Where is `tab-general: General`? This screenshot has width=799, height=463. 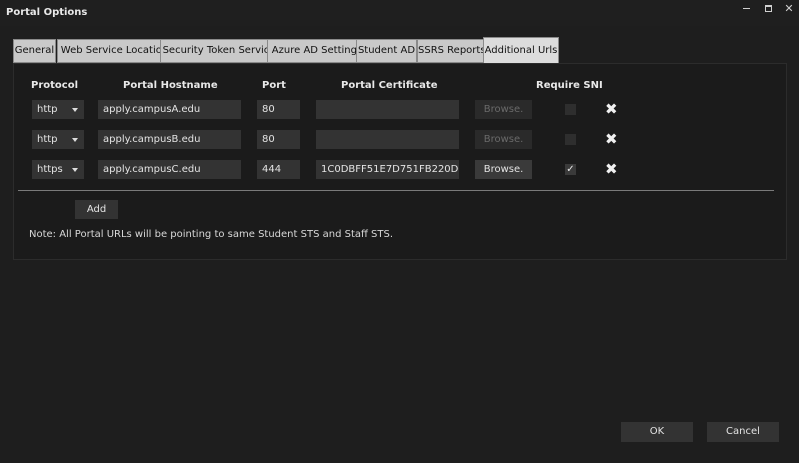 tab-general: General is located at coordinates (34, 51).